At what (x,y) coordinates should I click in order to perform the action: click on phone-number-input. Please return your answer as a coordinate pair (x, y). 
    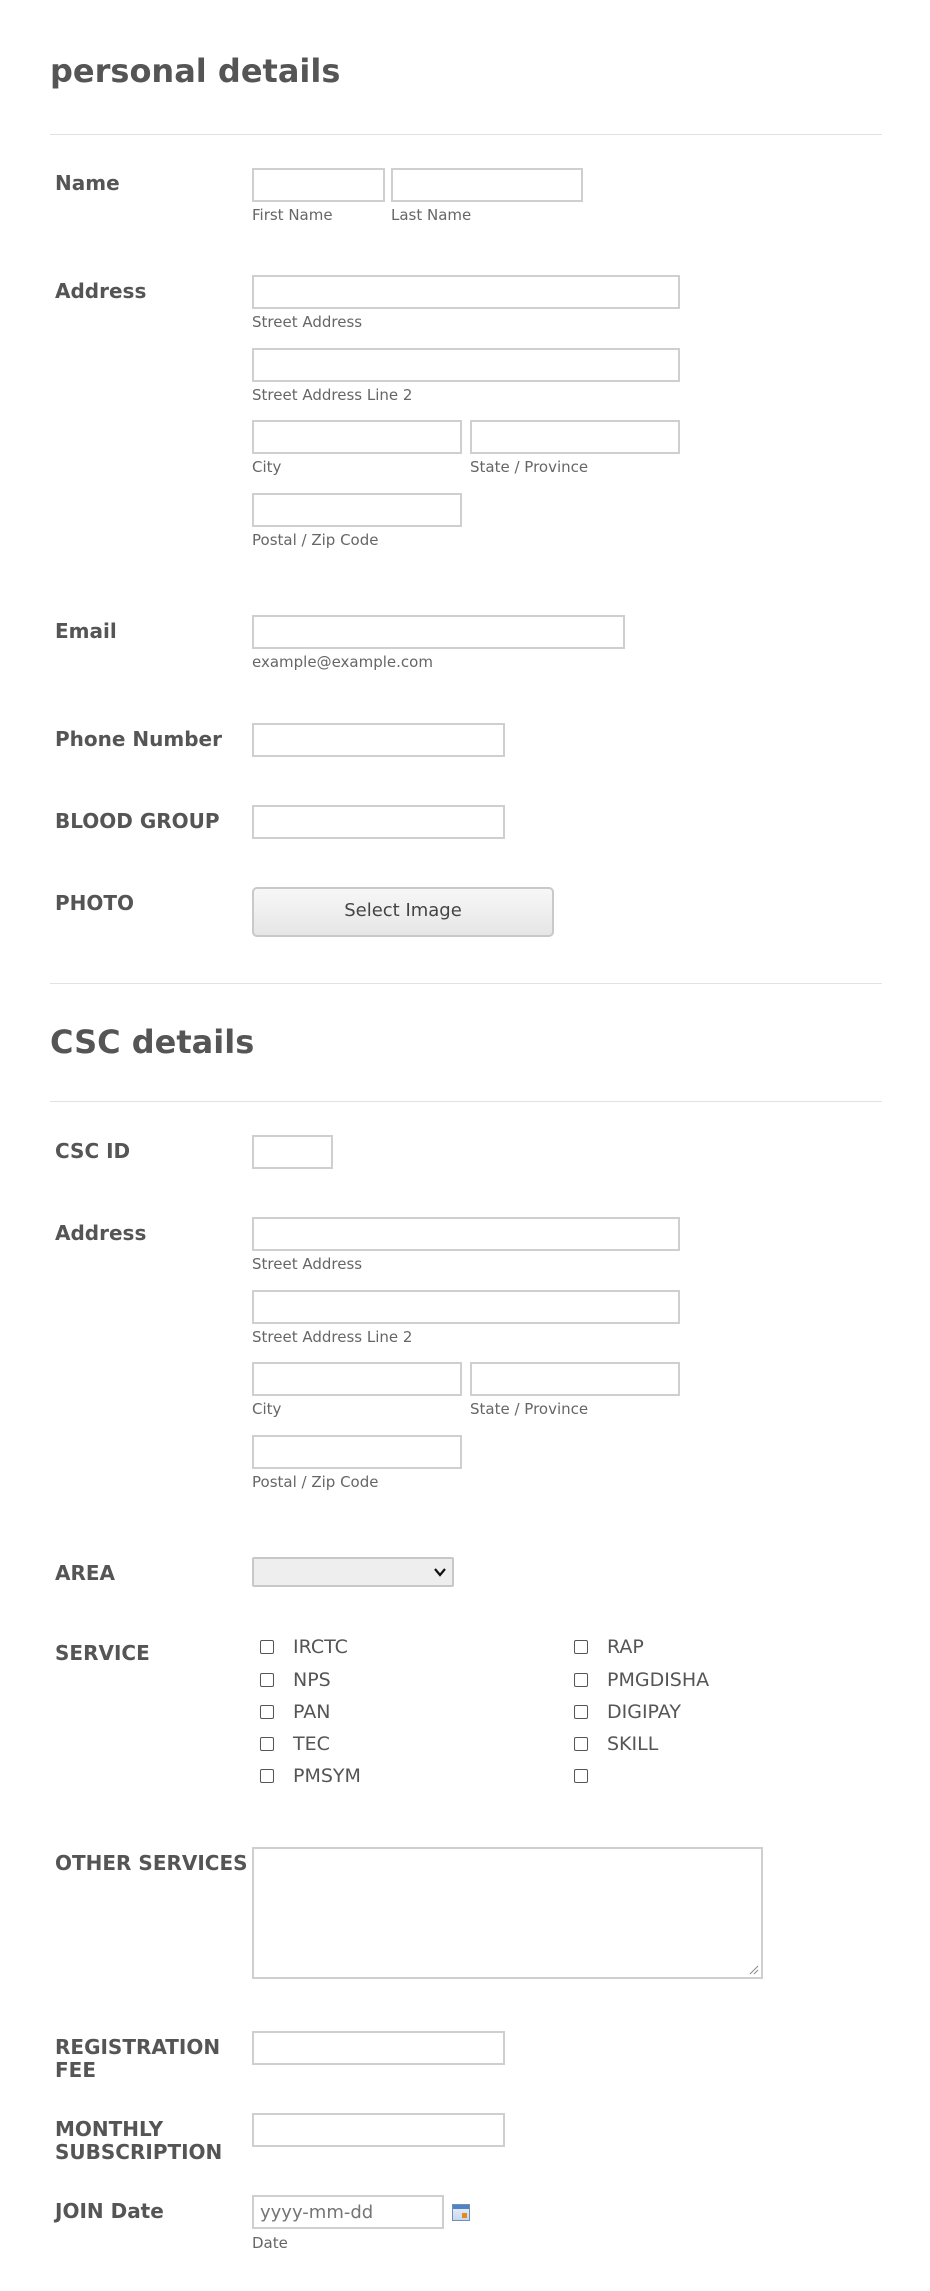
    Looking at the image, I should click on (378, 740).